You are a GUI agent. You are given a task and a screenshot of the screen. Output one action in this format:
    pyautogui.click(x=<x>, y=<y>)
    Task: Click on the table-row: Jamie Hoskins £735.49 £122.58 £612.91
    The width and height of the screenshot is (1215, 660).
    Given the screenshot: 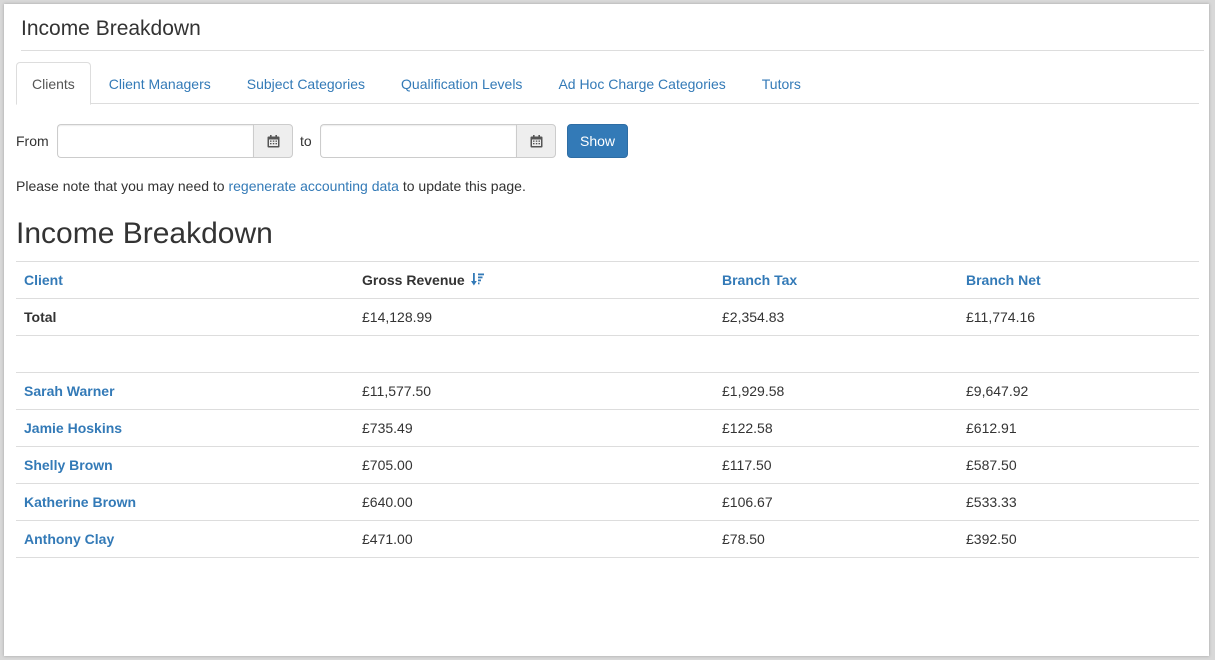 What is the action you would take?
    pyautogui.click(x=607, y=428)
    